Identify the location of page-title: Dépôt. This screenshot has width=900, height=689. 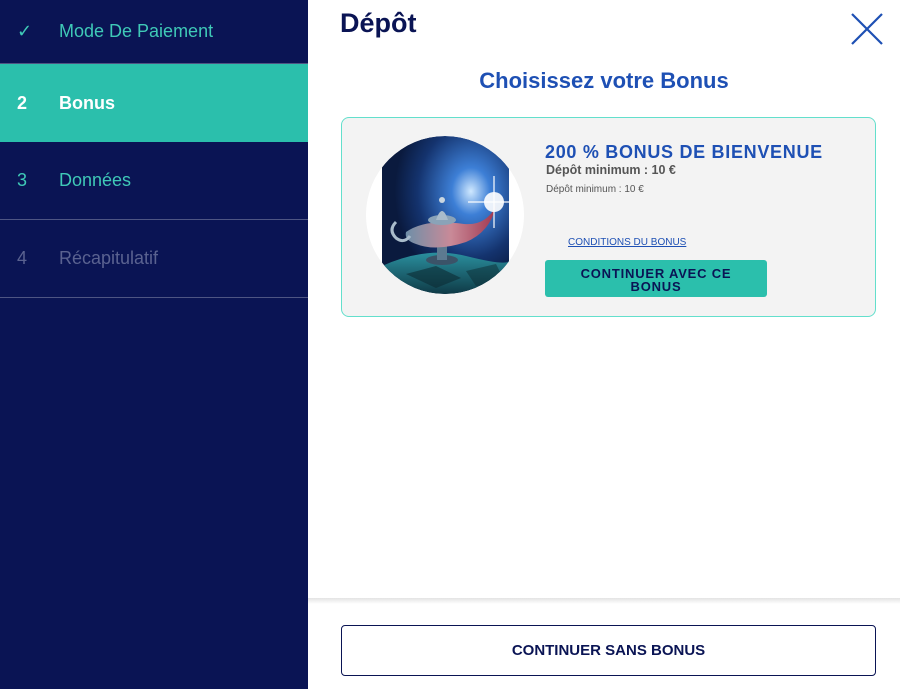
(378, 23).